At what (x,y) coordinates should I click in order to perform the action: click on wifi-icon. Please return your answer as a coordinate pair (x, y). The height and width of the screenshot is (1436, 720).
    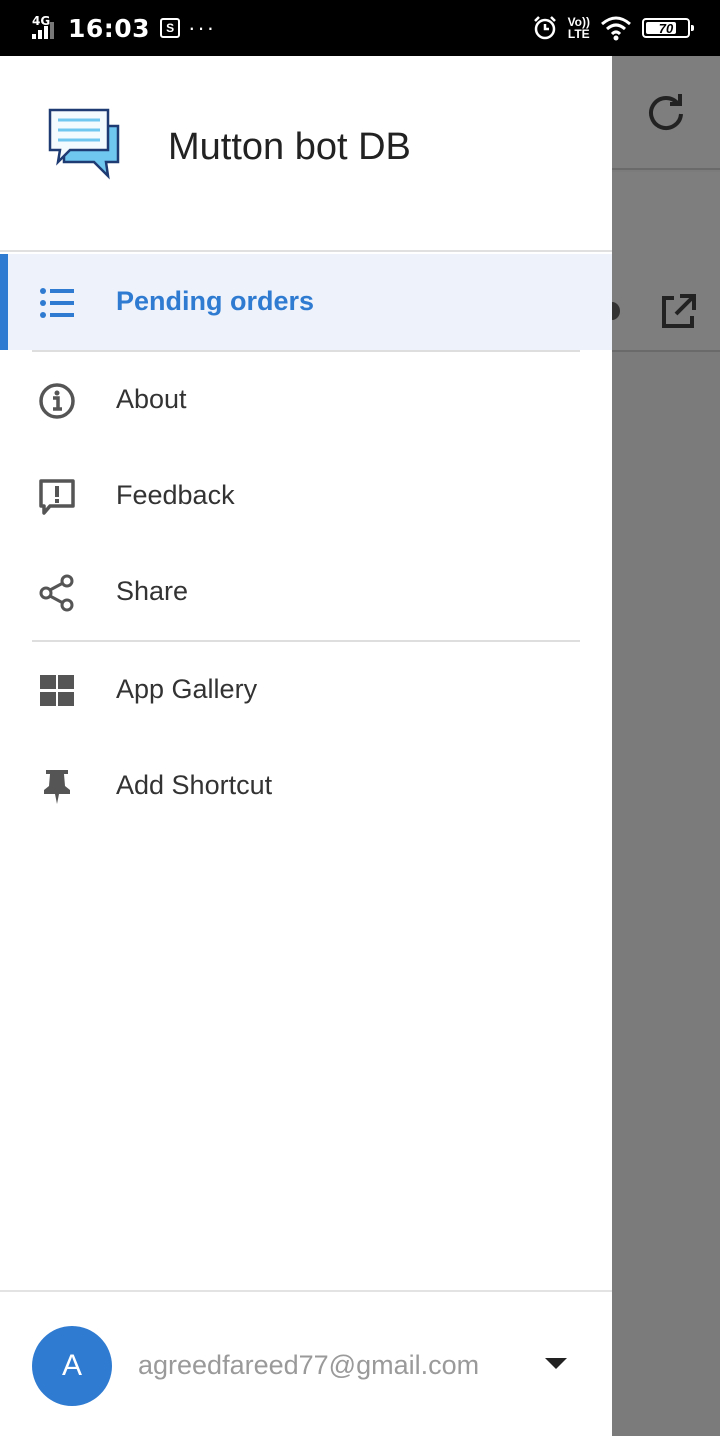
    Looking at the image, I should click on (616, 28).